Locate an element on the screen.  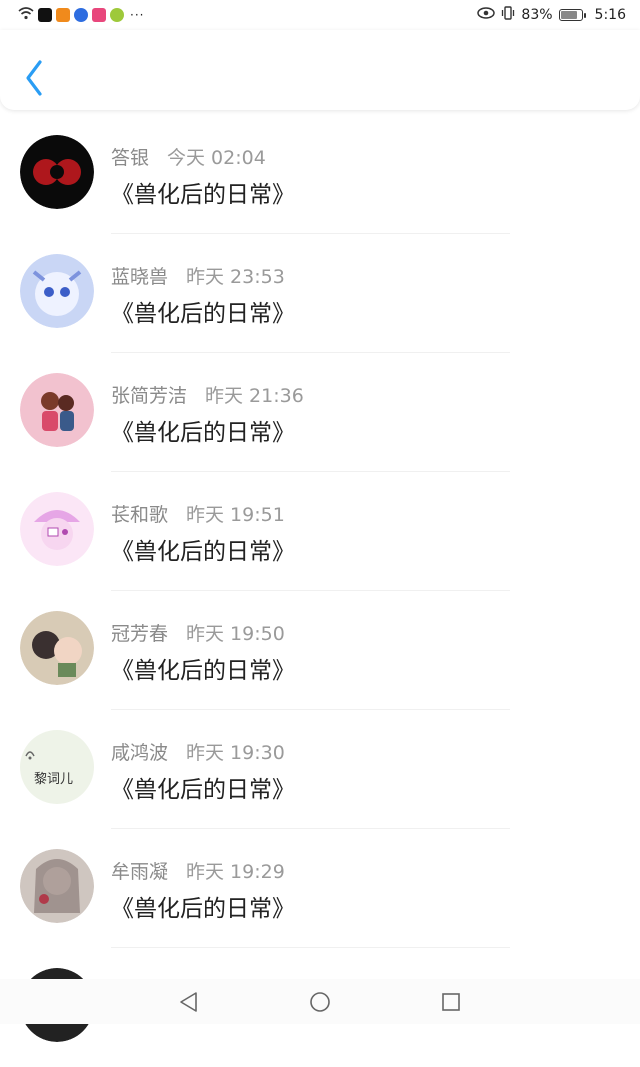
more-notifications-icon: ··· is located at coordinates (137, 15).